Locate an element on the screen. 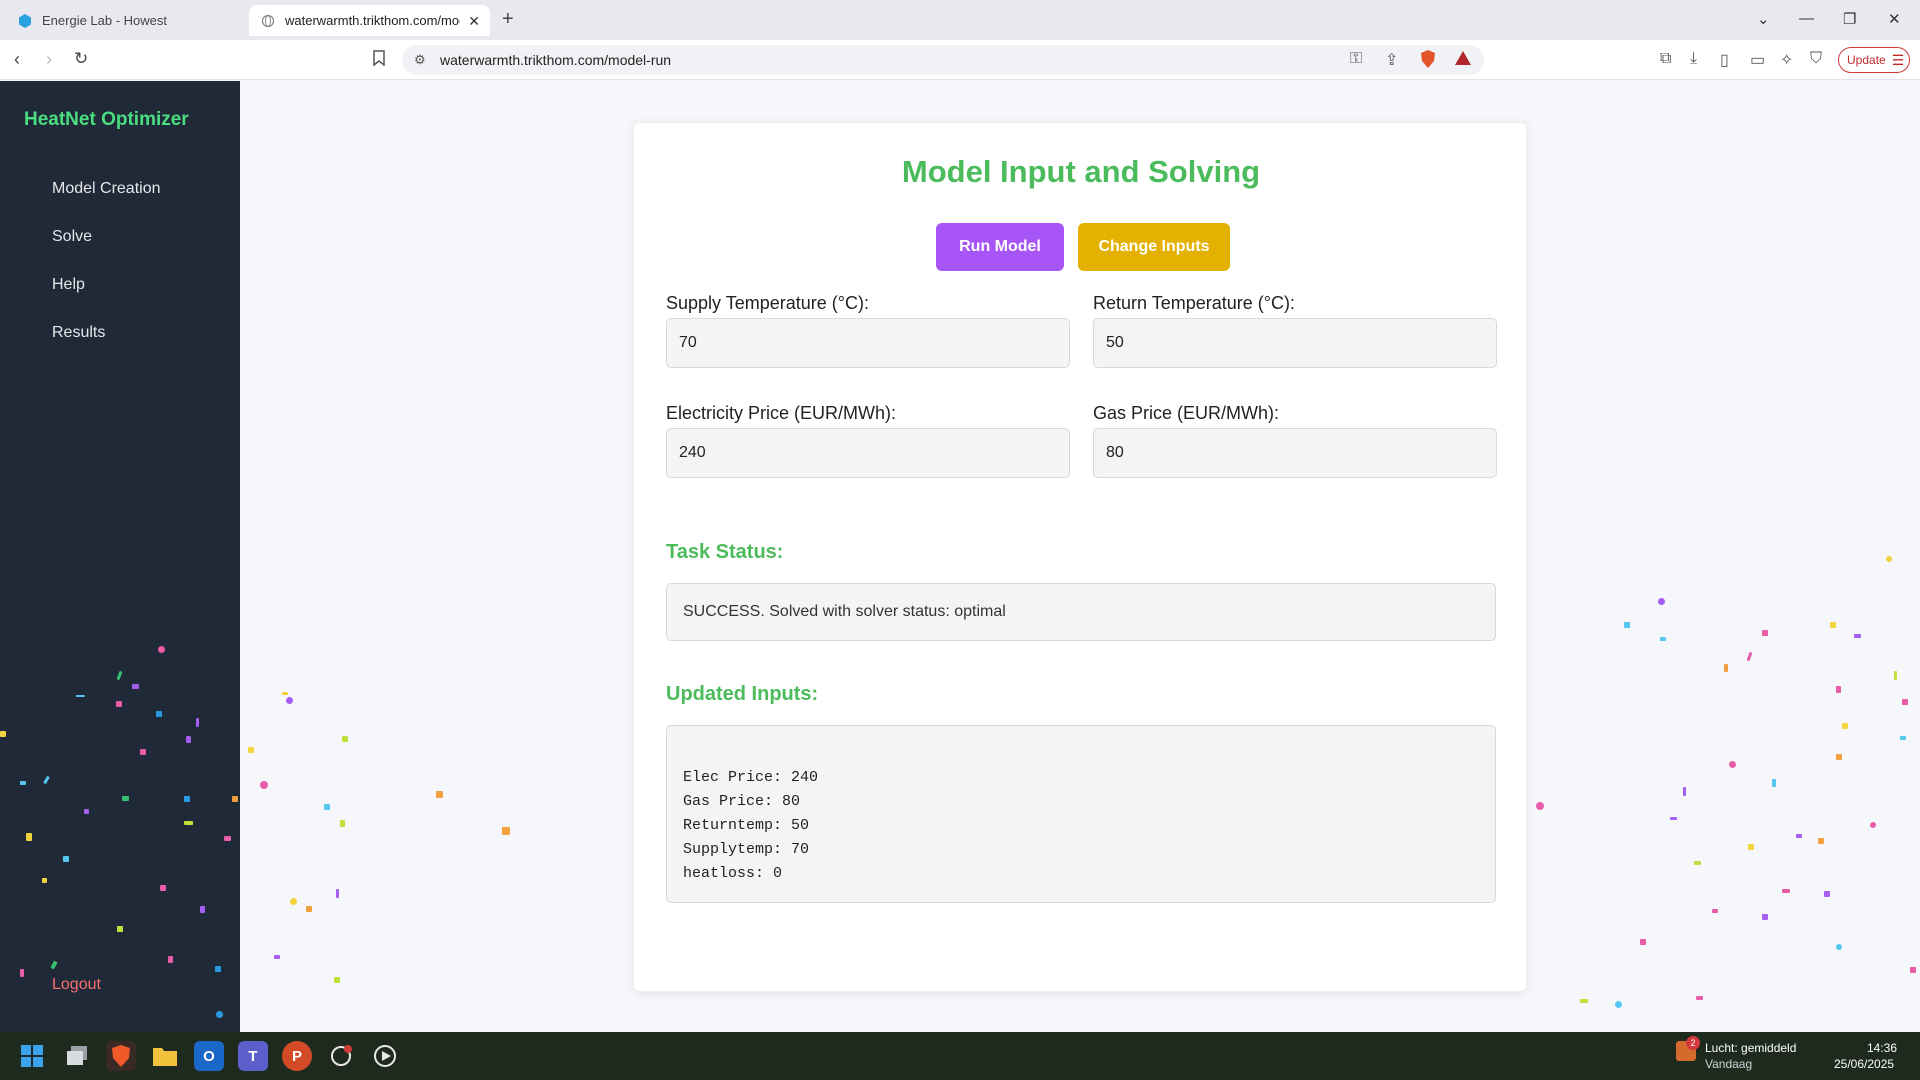 The image size is (1920, 1080). bookmark-icon is located at coordinates (379, 60).